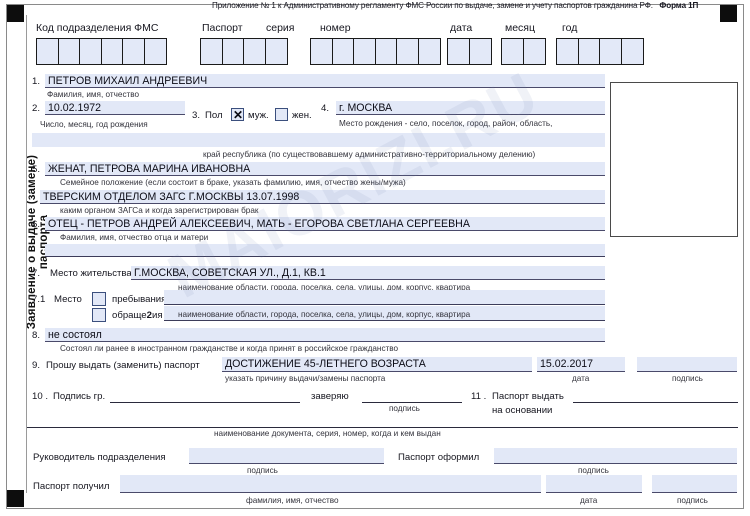  I want to click on field-9-number: 9., so click(36, 365).